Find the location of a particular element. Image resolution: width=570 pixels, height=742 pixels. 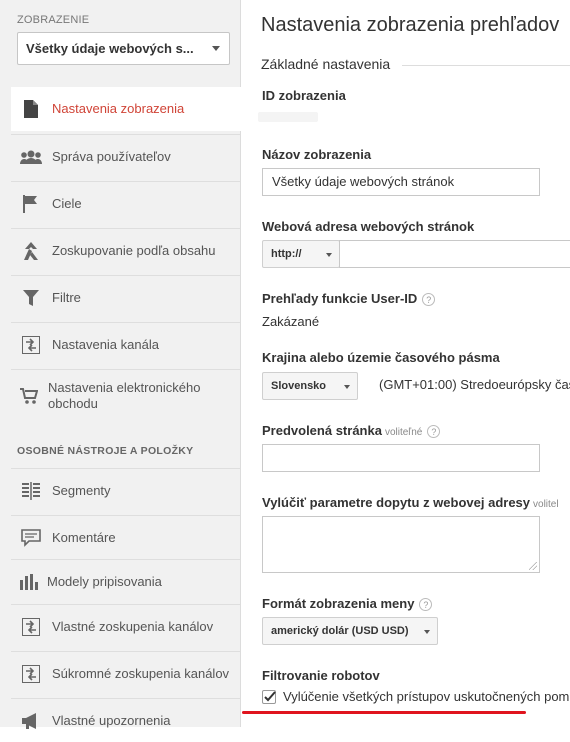

view-id-value is located at coordinates (288, 117).